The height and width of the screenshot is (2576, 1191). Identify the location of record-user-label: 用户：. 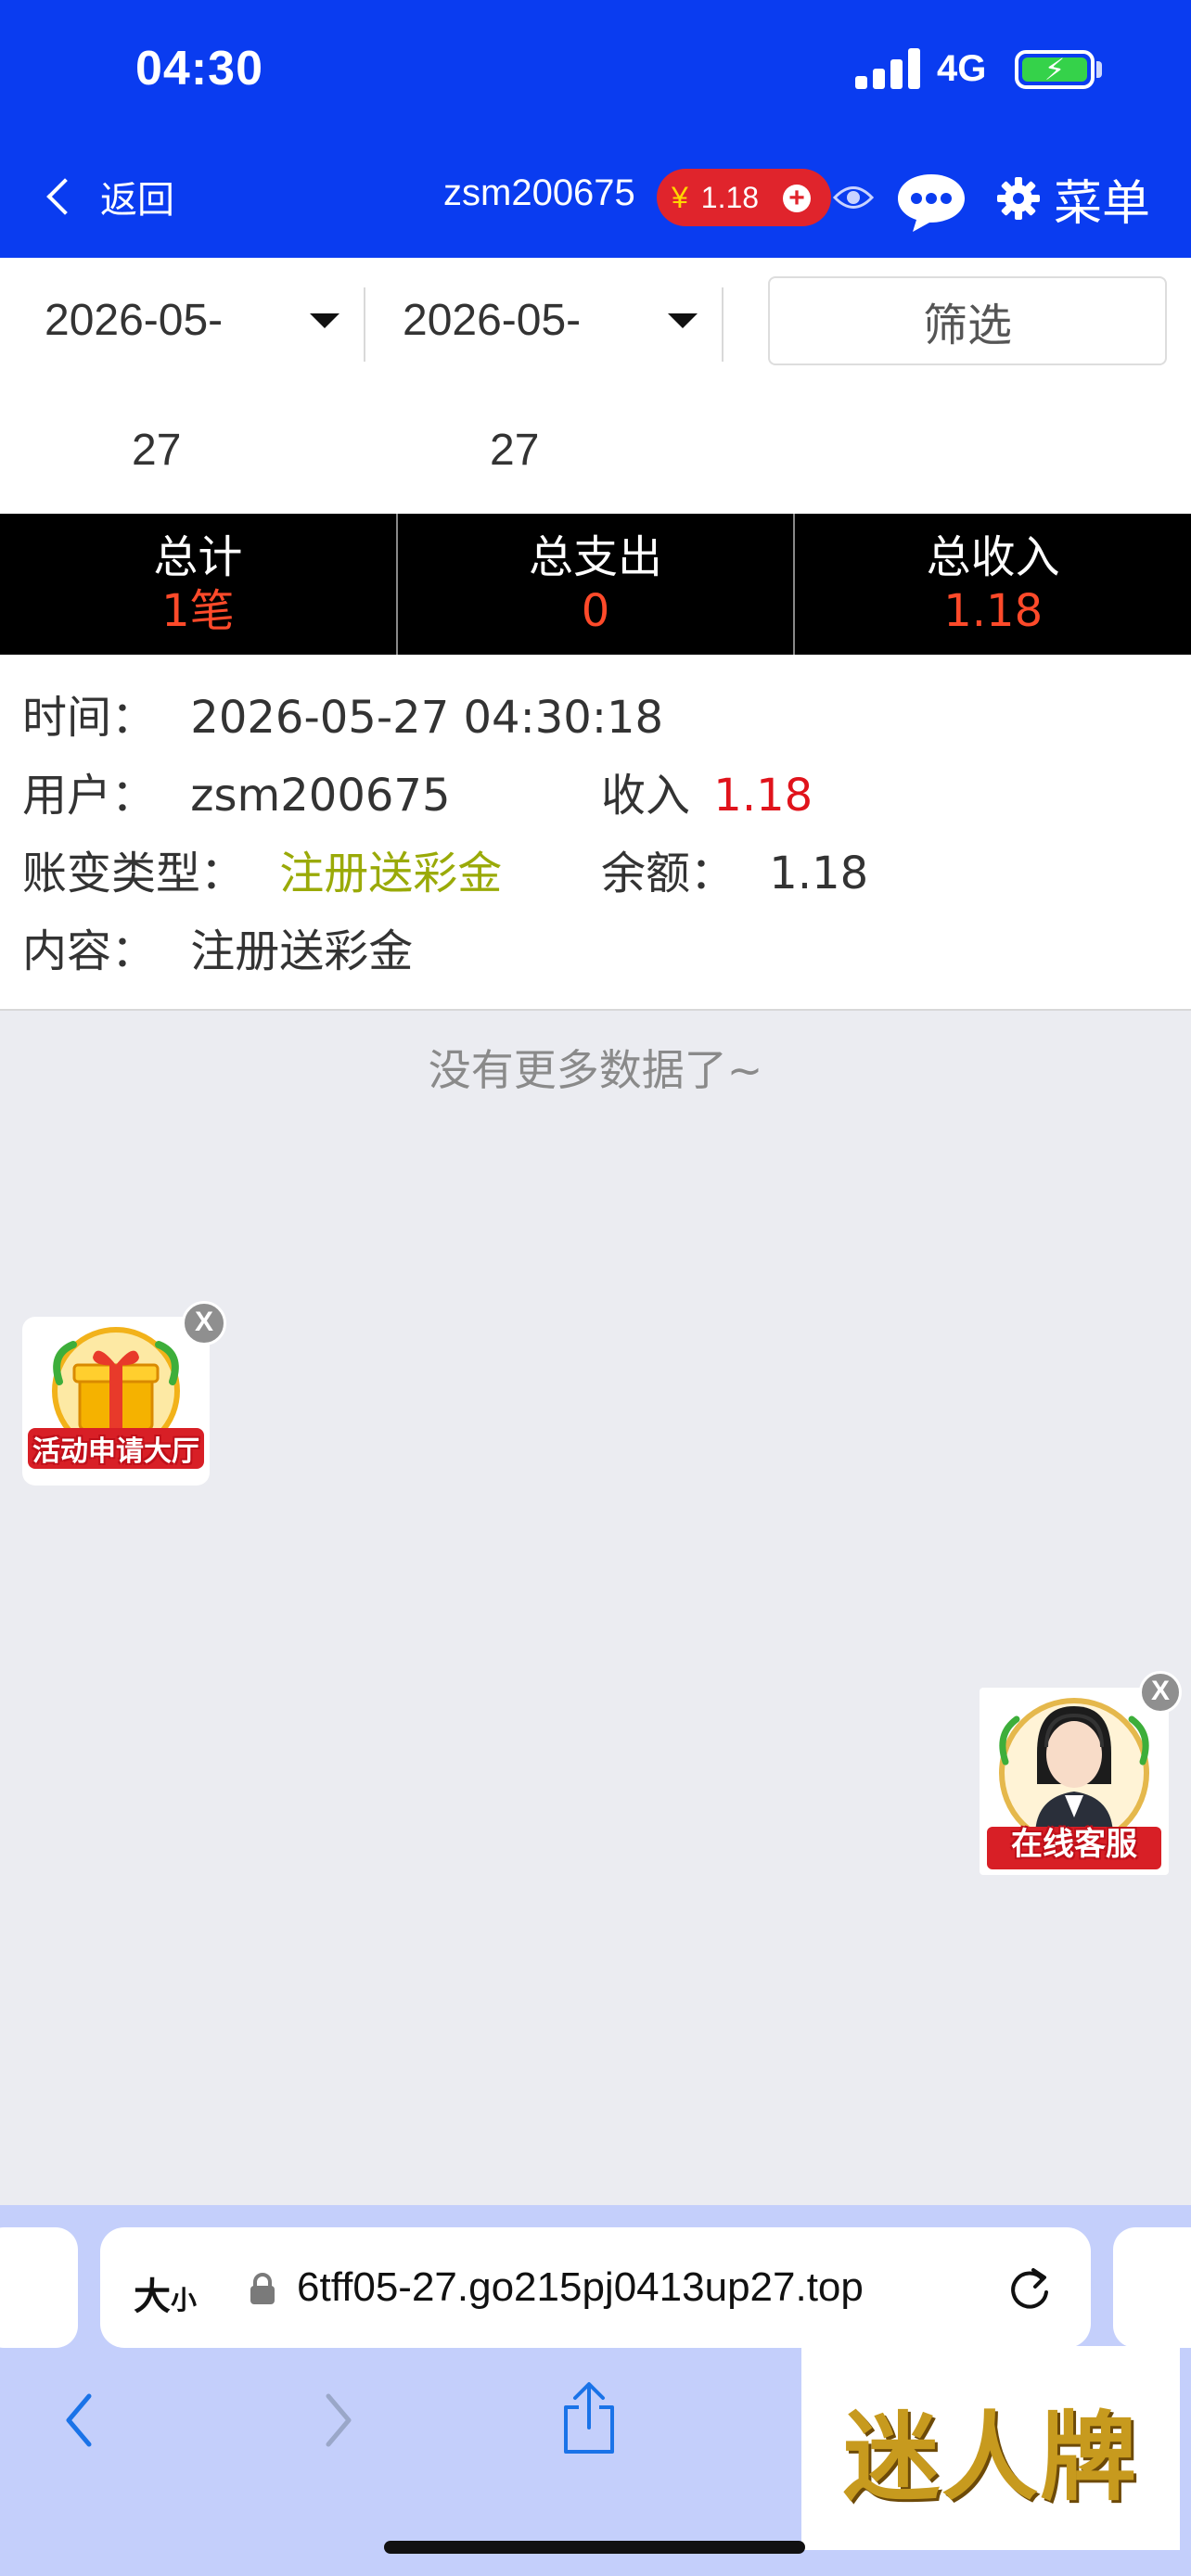
(89, 796).